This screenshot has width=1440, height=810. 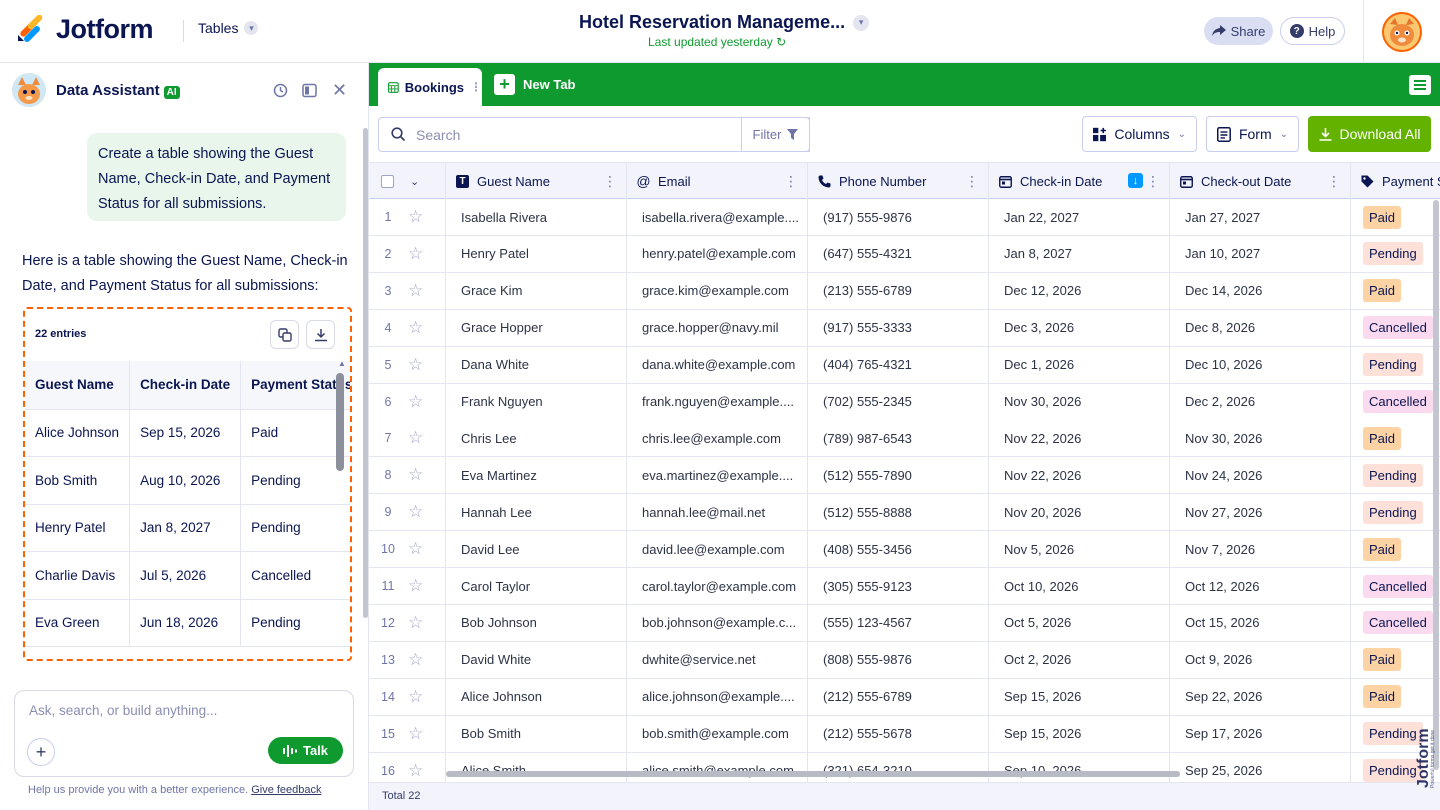 I want to click on cell-check-in: Dec 3, 2026, so click(x=1079, y=327).